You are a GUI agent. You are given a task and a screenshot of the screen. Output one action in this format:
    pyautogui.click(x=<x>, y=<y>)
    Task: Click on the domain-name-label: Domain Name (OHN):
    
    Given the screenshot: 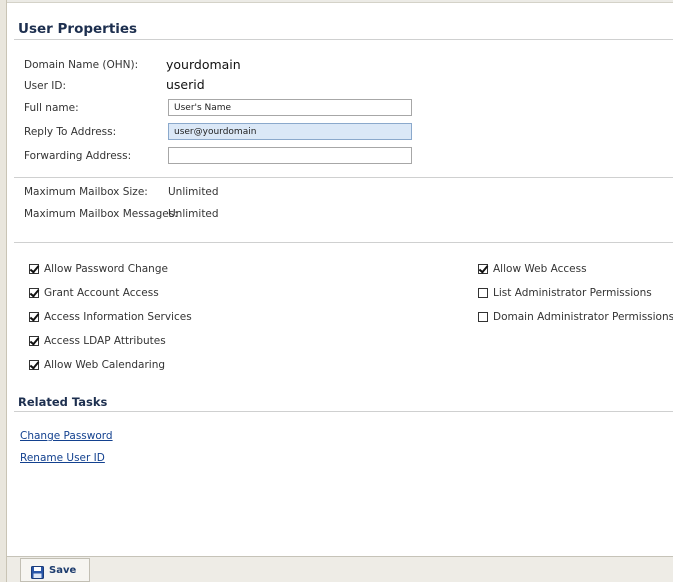 What is the action you would take?
    pyautogui.click(x=81, y=65)
    